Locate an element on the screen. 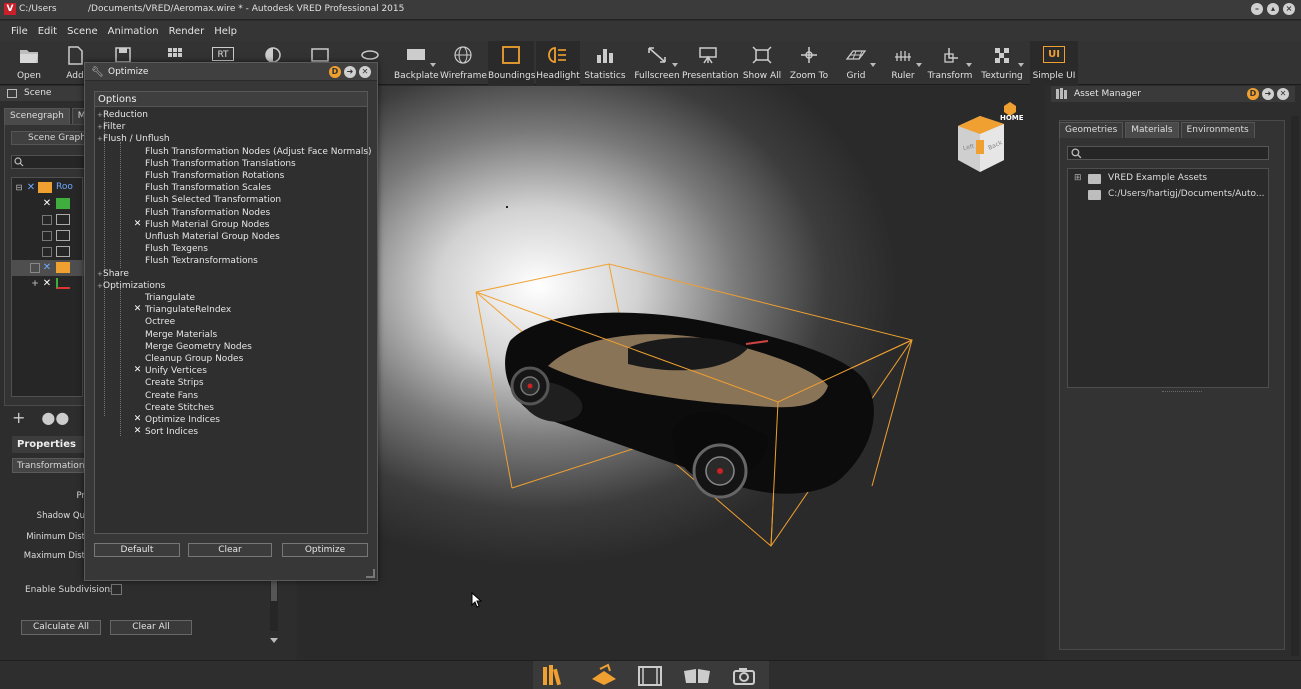 This screenshot has width=1301, height=689. close-button: × is located at coordinates (1289, 9).